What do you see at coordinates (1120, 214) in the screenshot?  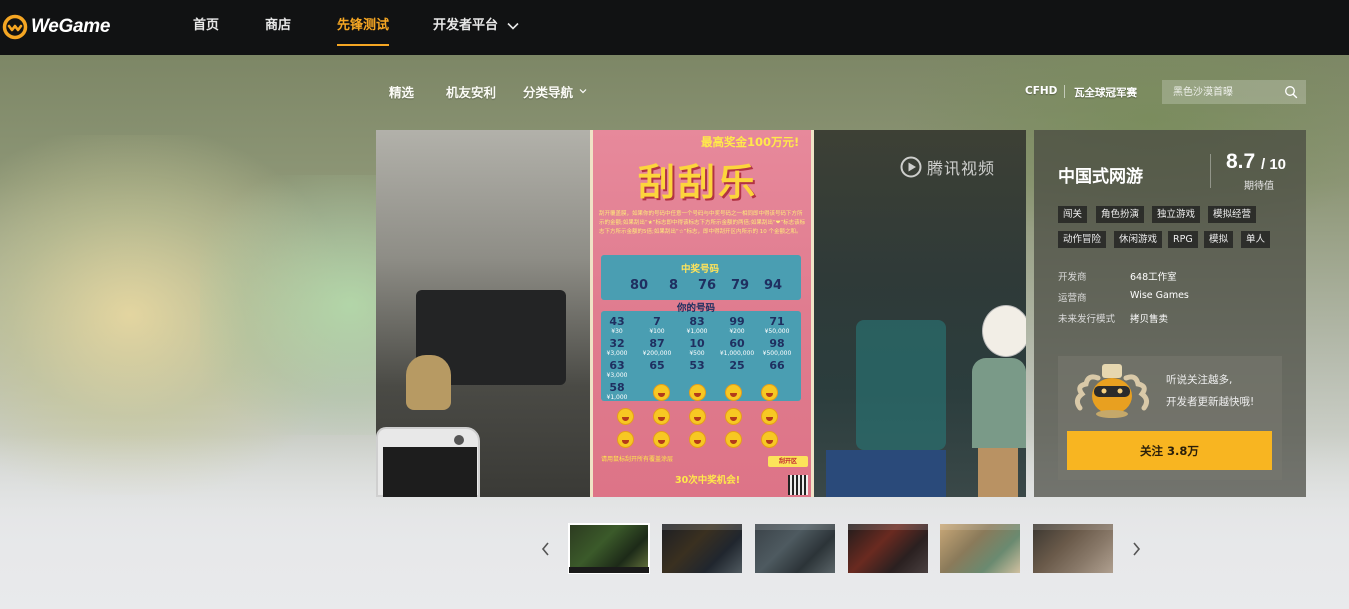 I see `tag-item: 角色扮演` at bounding box center [1120, 214].